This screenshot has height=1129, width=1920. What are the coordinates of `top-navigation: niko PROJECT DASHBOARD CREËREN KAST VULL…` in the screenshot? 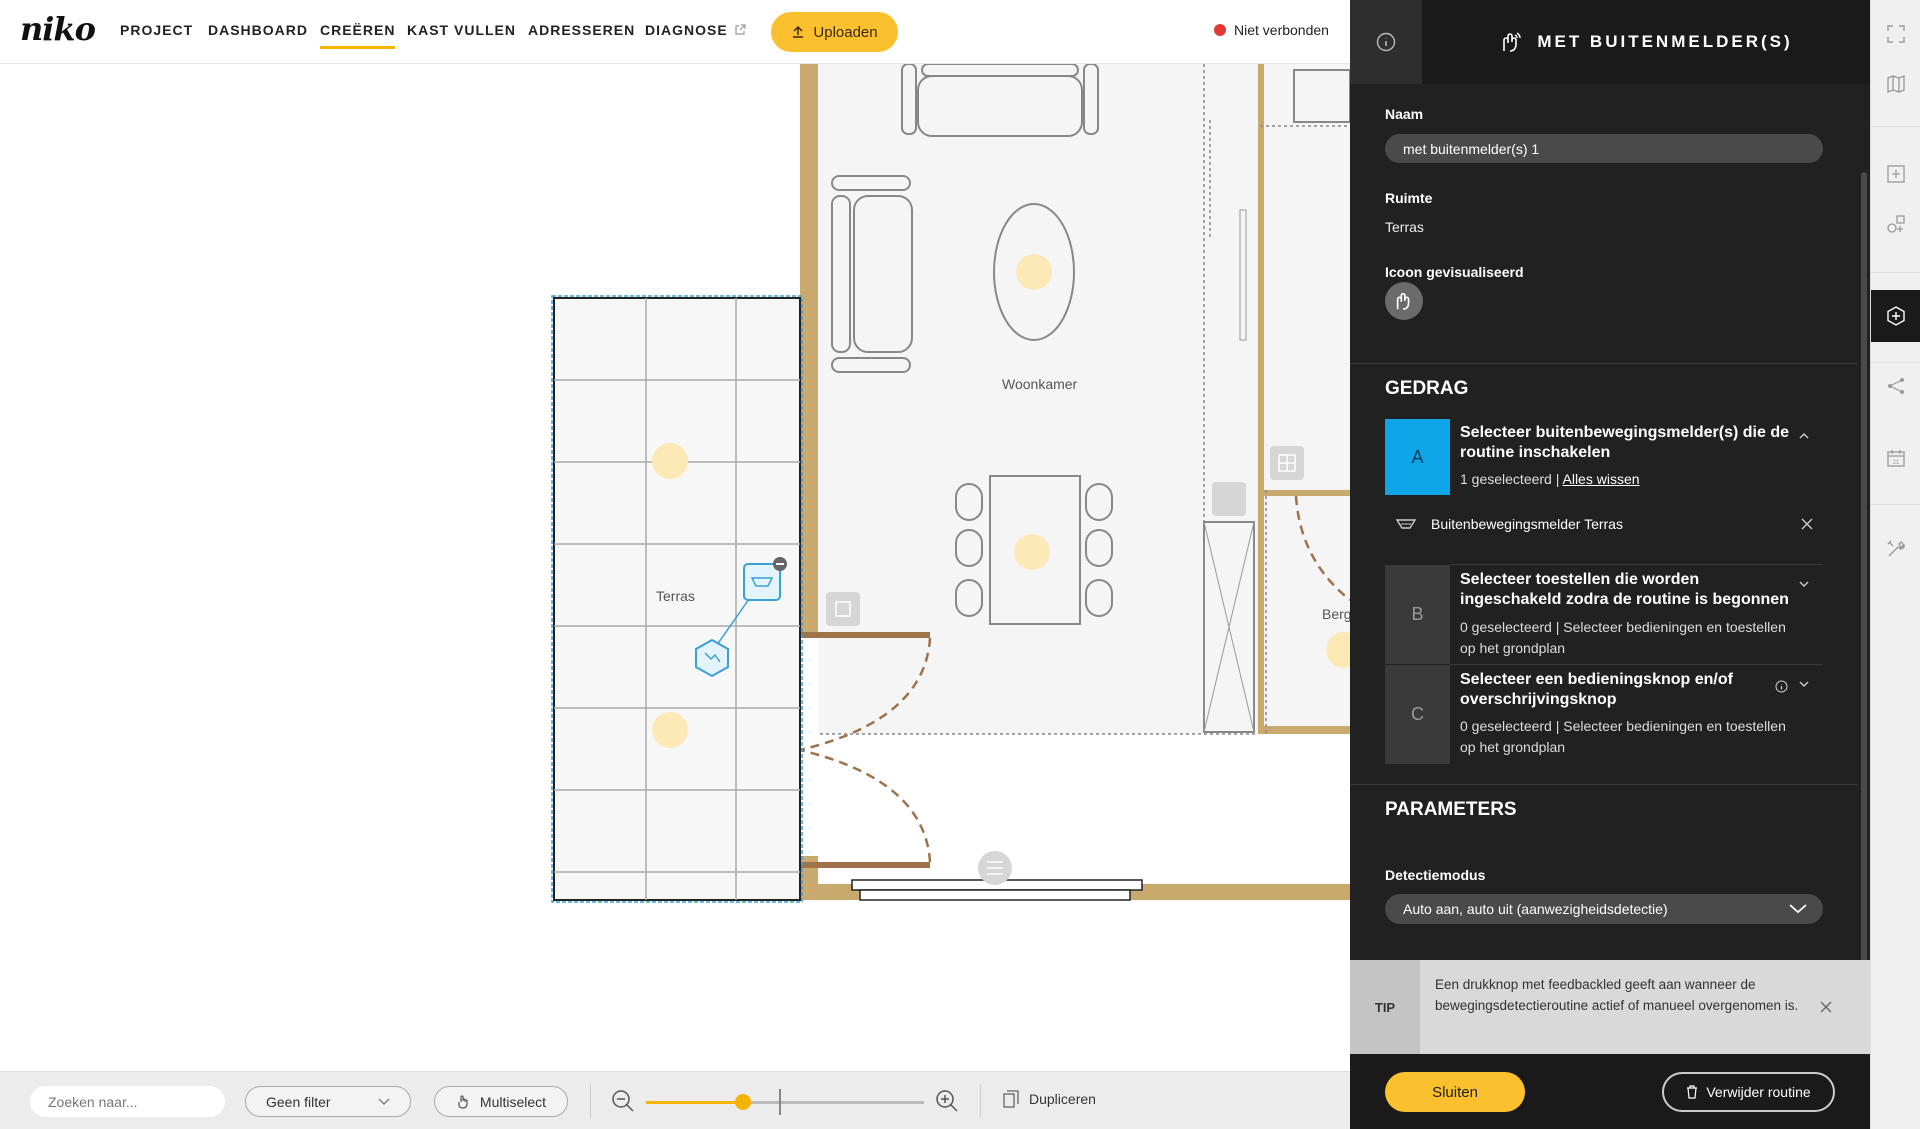 It's located at (675, 32).